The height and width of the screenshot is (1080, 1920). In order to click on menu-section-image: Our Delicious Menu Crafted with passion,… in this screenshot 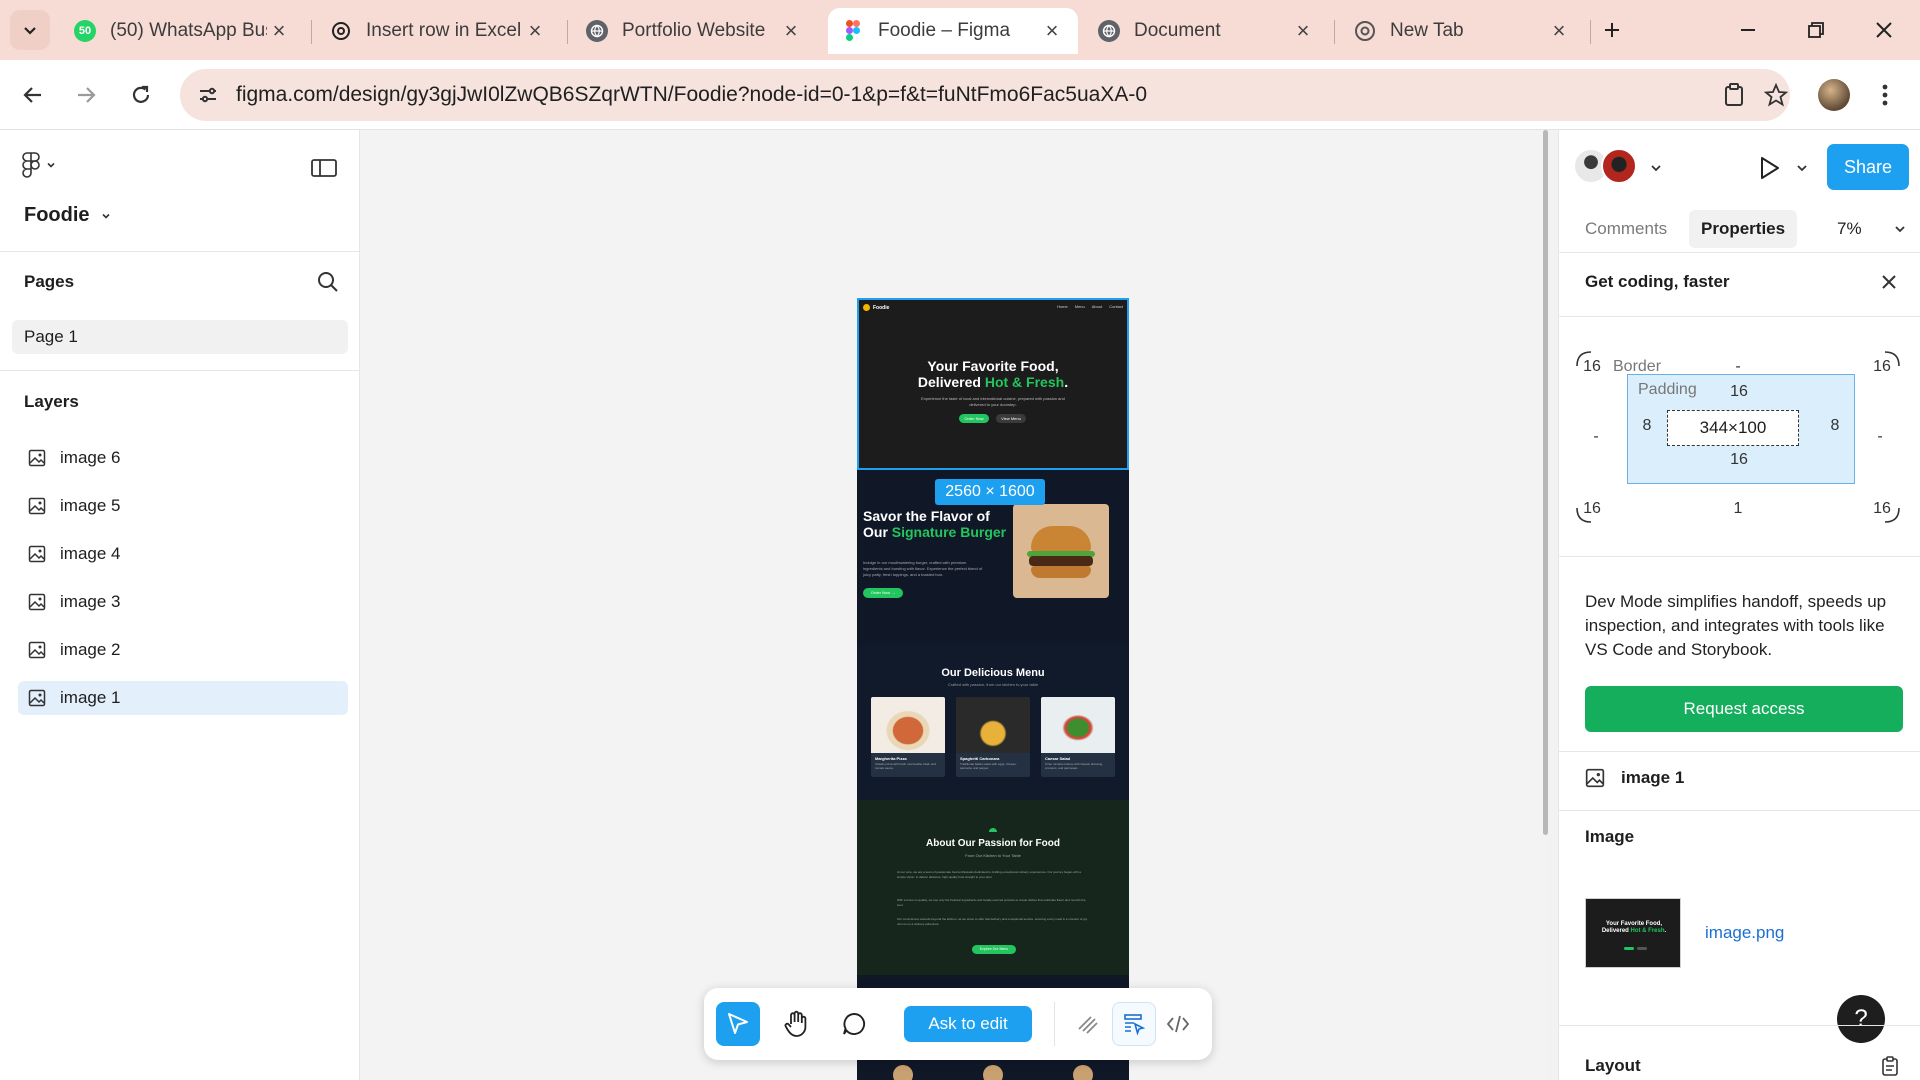, I will do `click(993, 722)`.